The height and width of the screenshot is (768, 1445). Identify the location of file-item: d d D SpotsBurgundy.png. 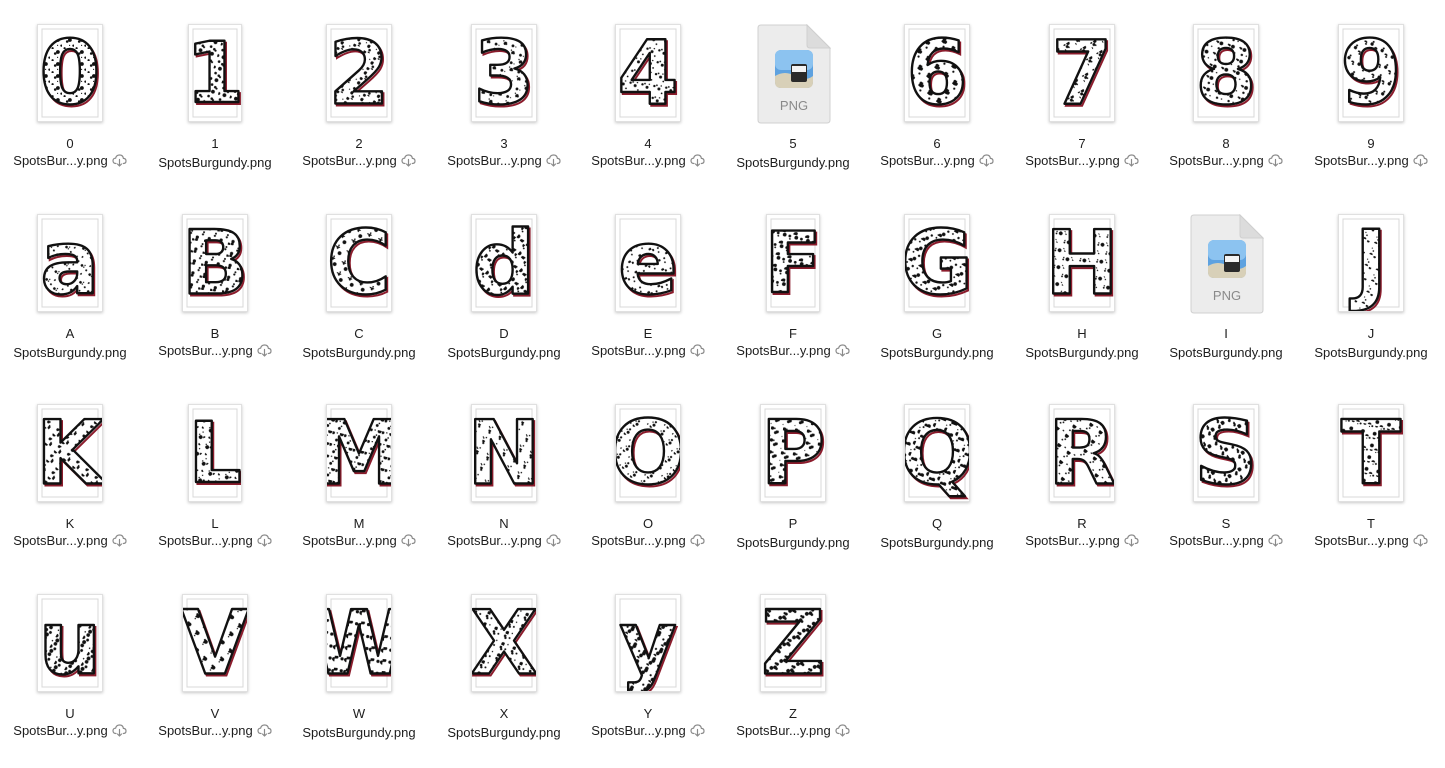
(504, 299).